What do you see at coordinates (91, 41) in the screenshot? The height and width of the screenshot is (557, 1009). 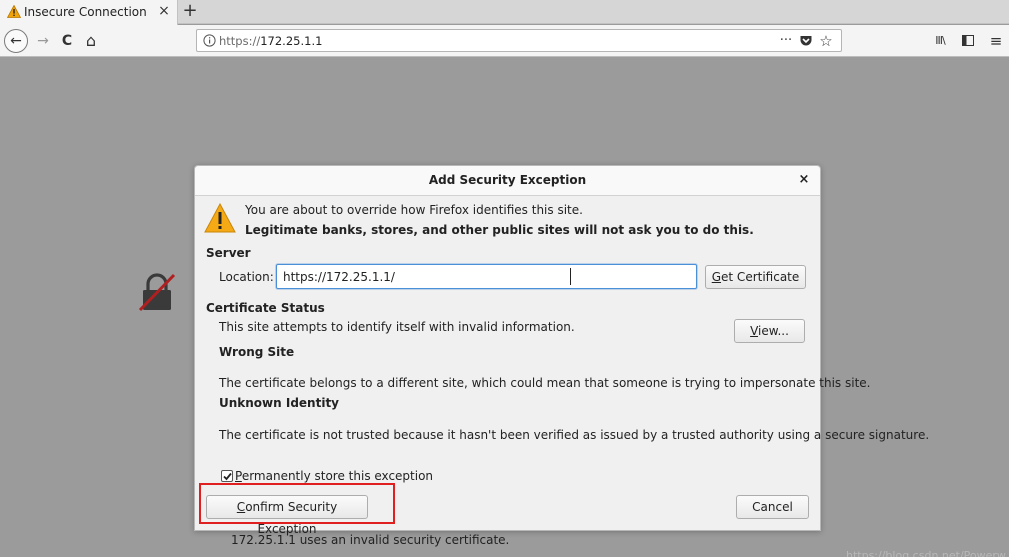 I see `home-button: ⌂` at bounding box center [91, 41].